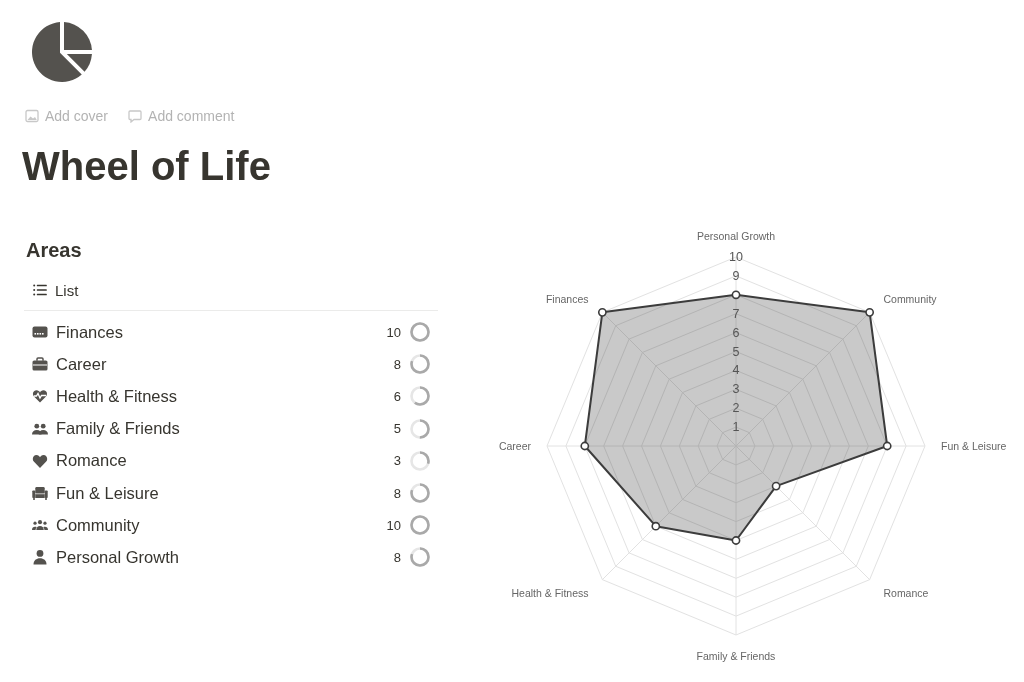 The width and height of the screenshot is (1024, 682). I want to click on axis-label: Community, so click(910, 298).